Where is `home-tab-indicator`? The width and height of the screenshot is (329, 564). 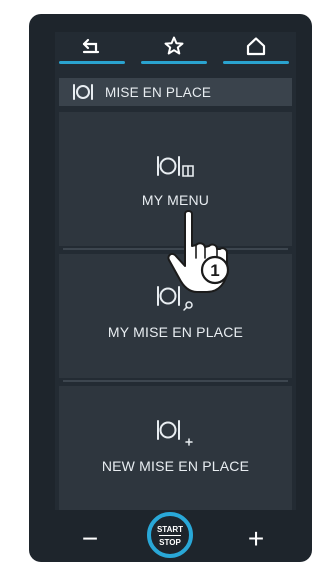
home-tab-indicator is located at coordinates (256, 62).